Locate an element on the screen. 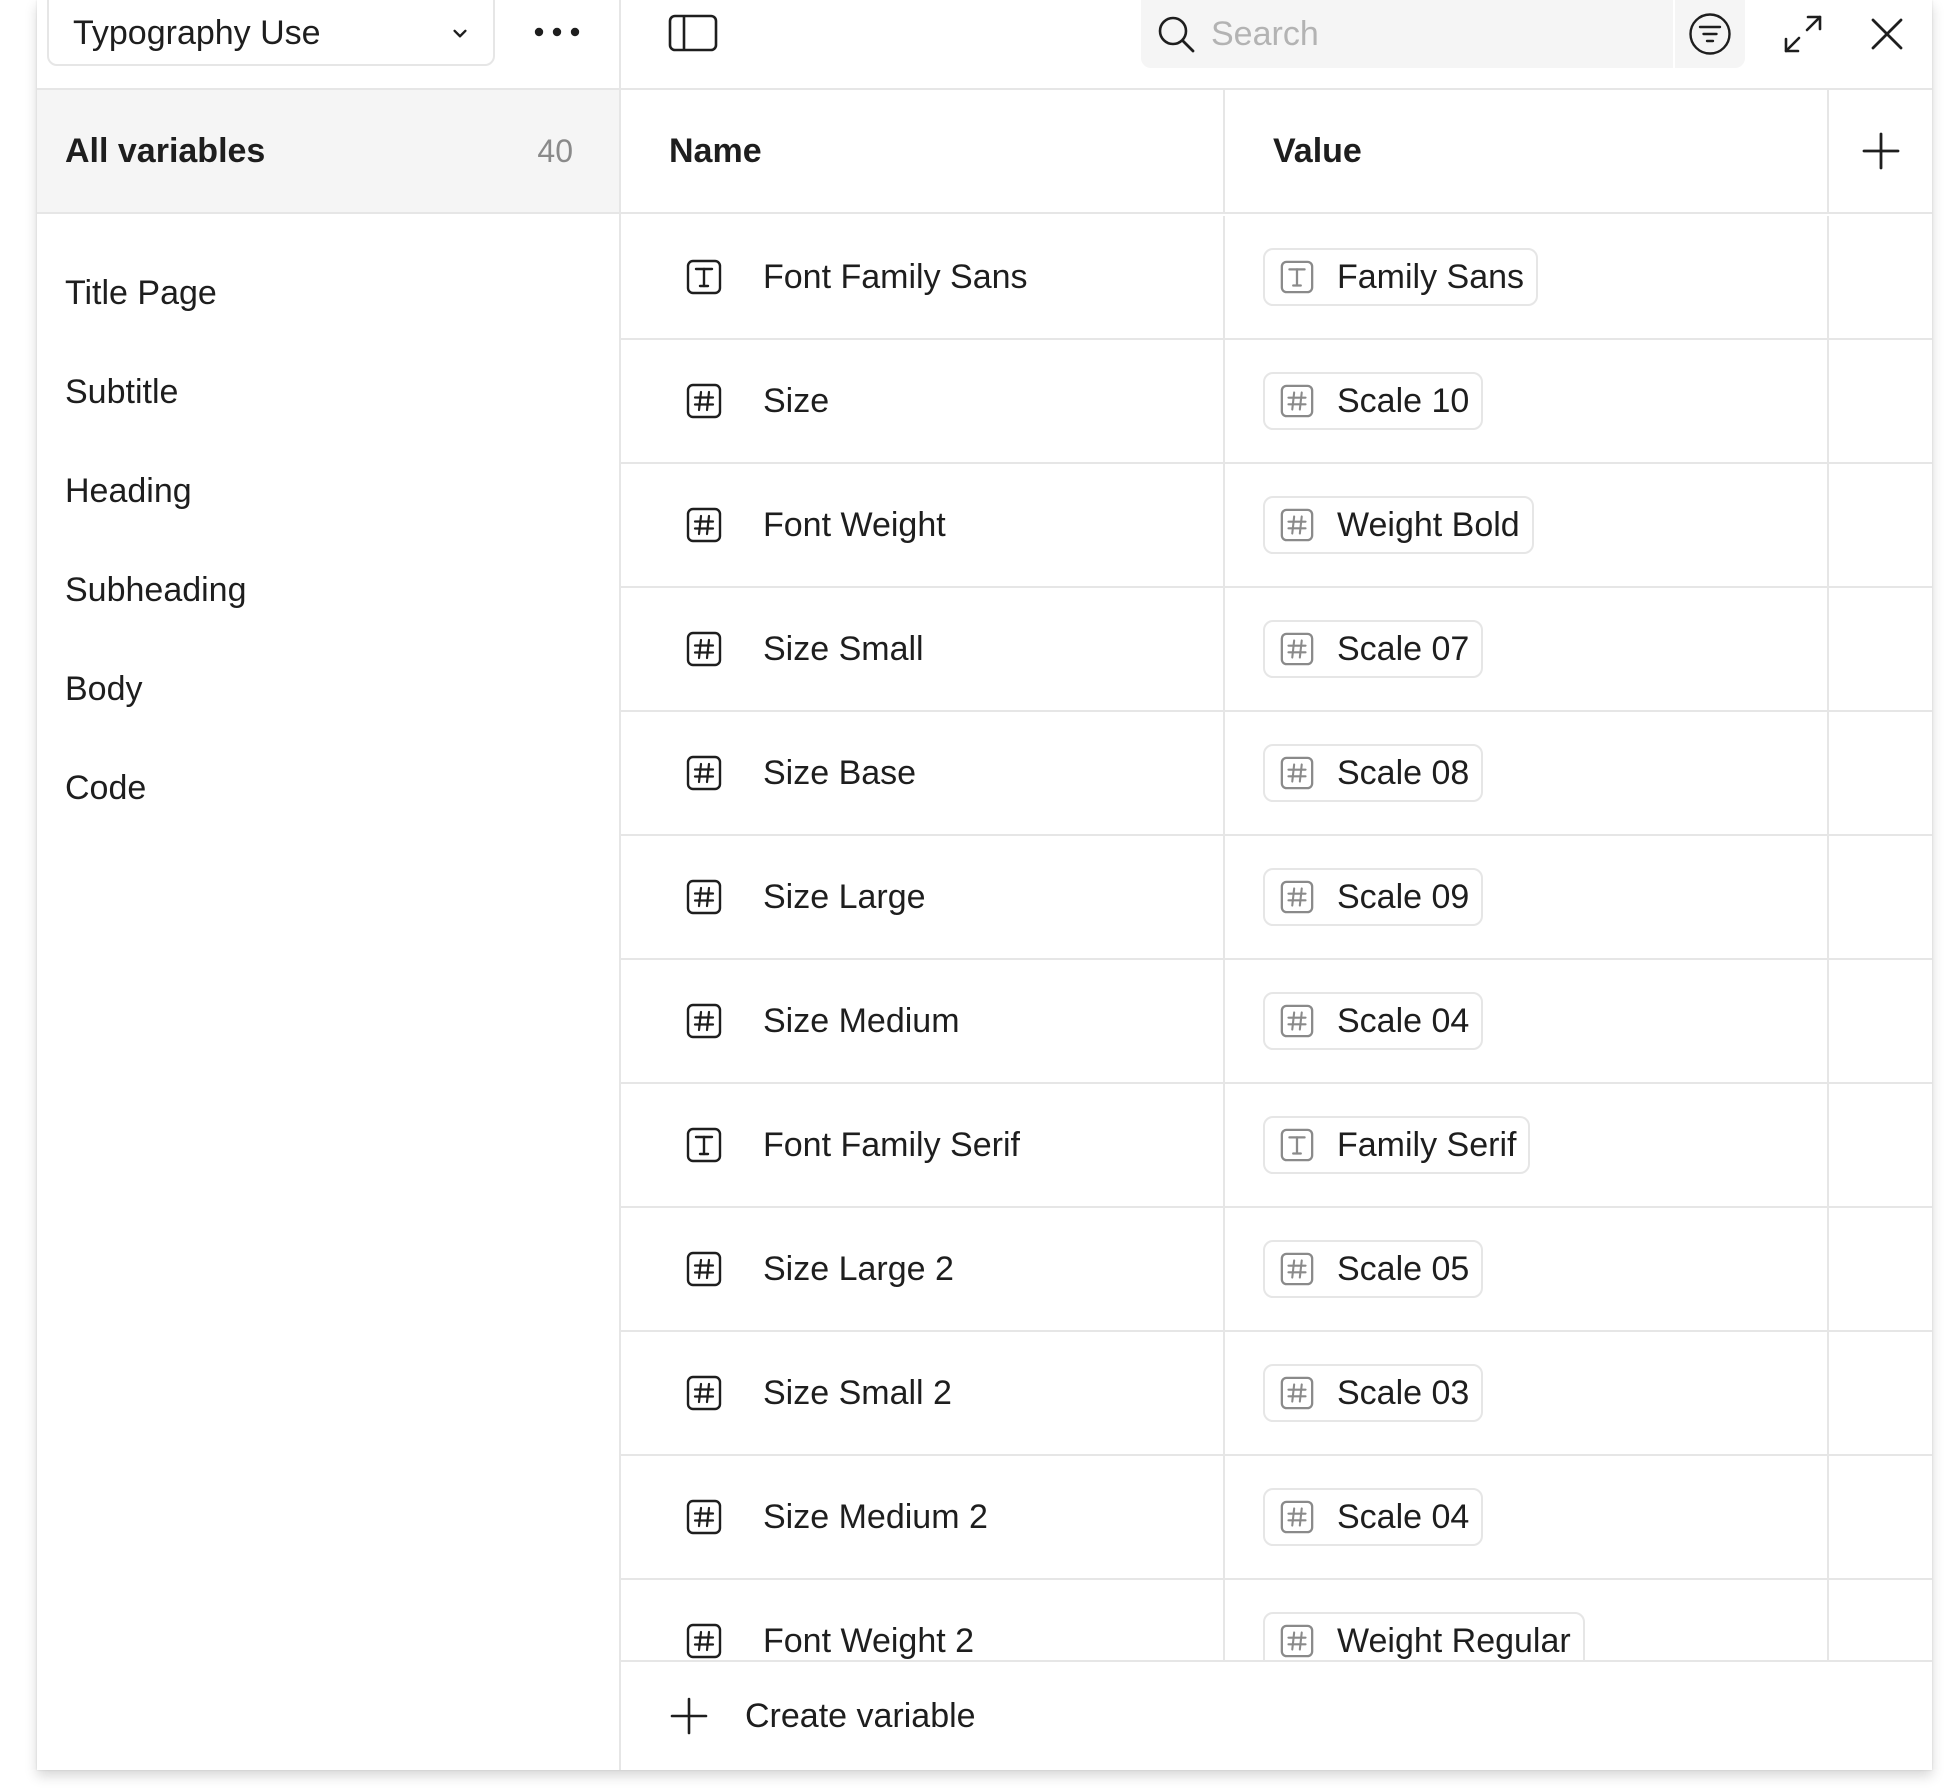 The image size is (1959, 1788). table-row: Size Medium Scale 04 is located at coordinates (1276, 1022).